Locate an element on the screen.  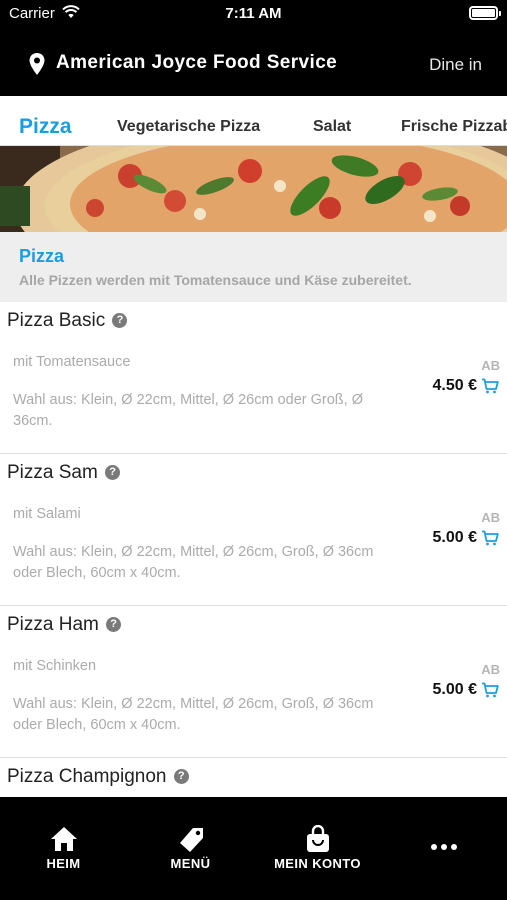
status-time: 7:11 AM is located at coordinates (253, 13).